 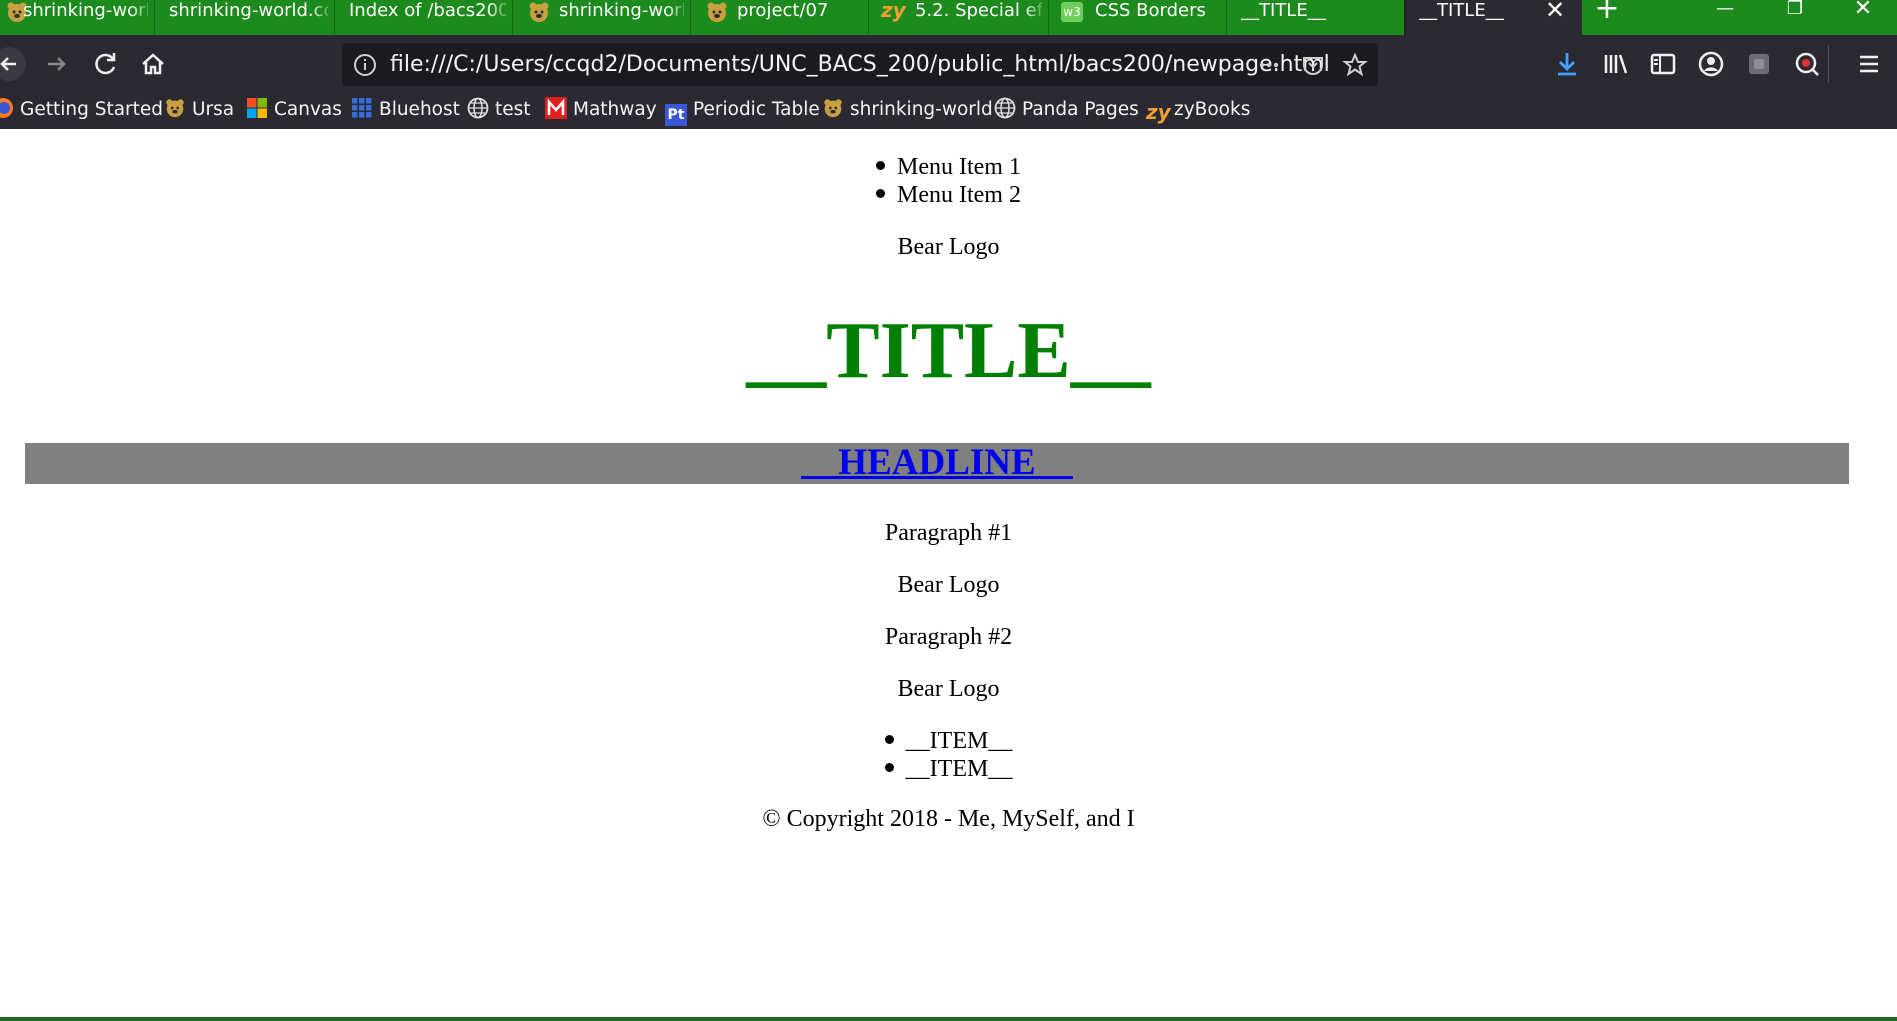 What do you see at coordinates (1283, 10) in the screenshot?
I see `tab-label: __TITLE__` at bounding box center [1283, 10].